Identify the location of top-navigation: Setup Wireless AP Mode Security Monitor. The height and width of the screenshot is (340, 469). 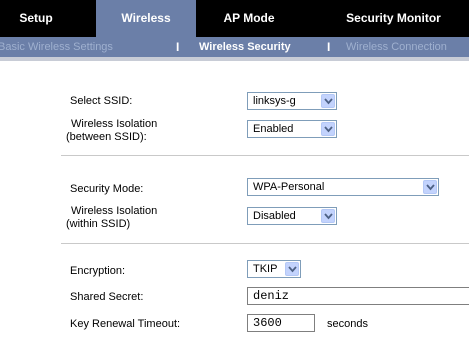
(234, 18).